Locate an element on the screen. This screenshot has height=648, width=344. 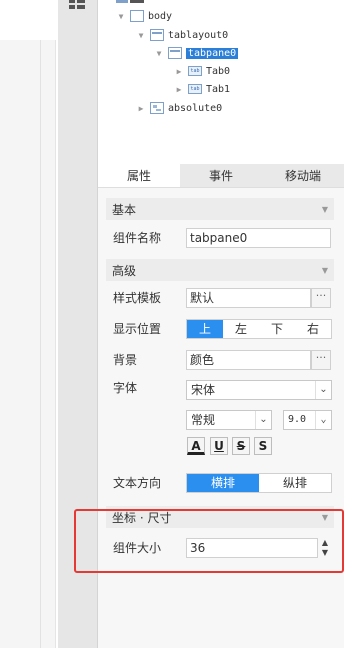
strikethrough-button: S is located at coordinates (241, 446).